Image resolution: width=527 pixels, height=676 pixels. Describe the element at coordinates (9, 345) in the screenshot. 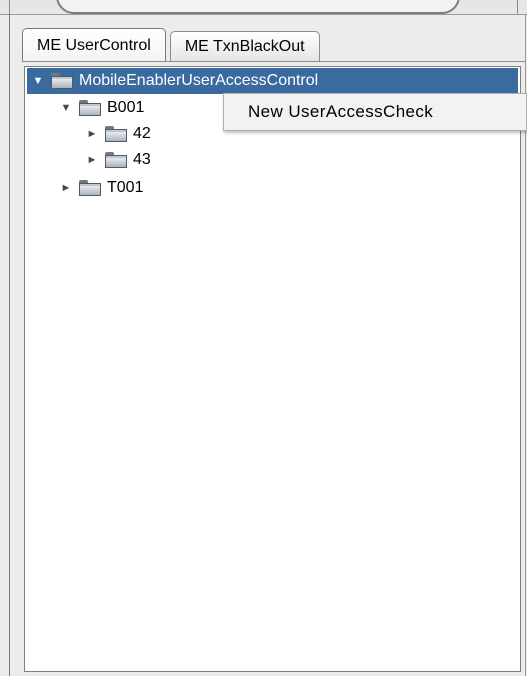

I see `panel-border-left` at that location.